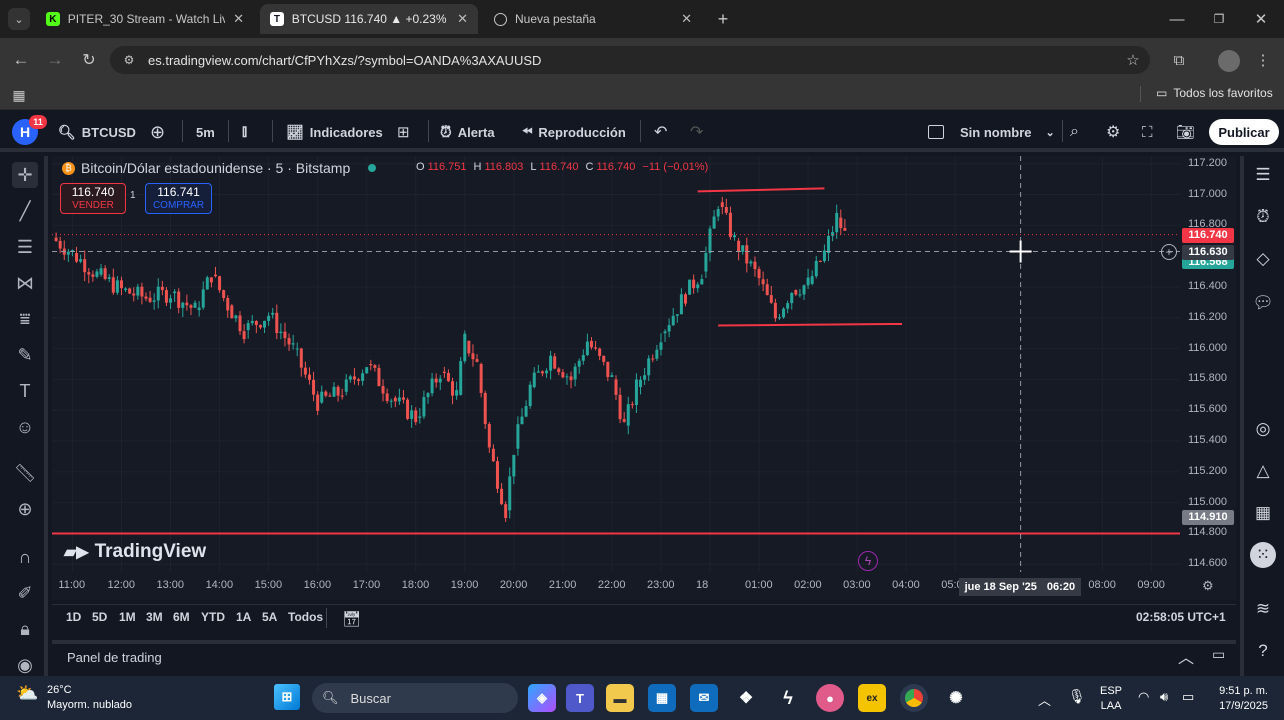 The image size is (1284, 720). I want to click on tab-new: Nueva pestaña ✕, so click(593, 19).